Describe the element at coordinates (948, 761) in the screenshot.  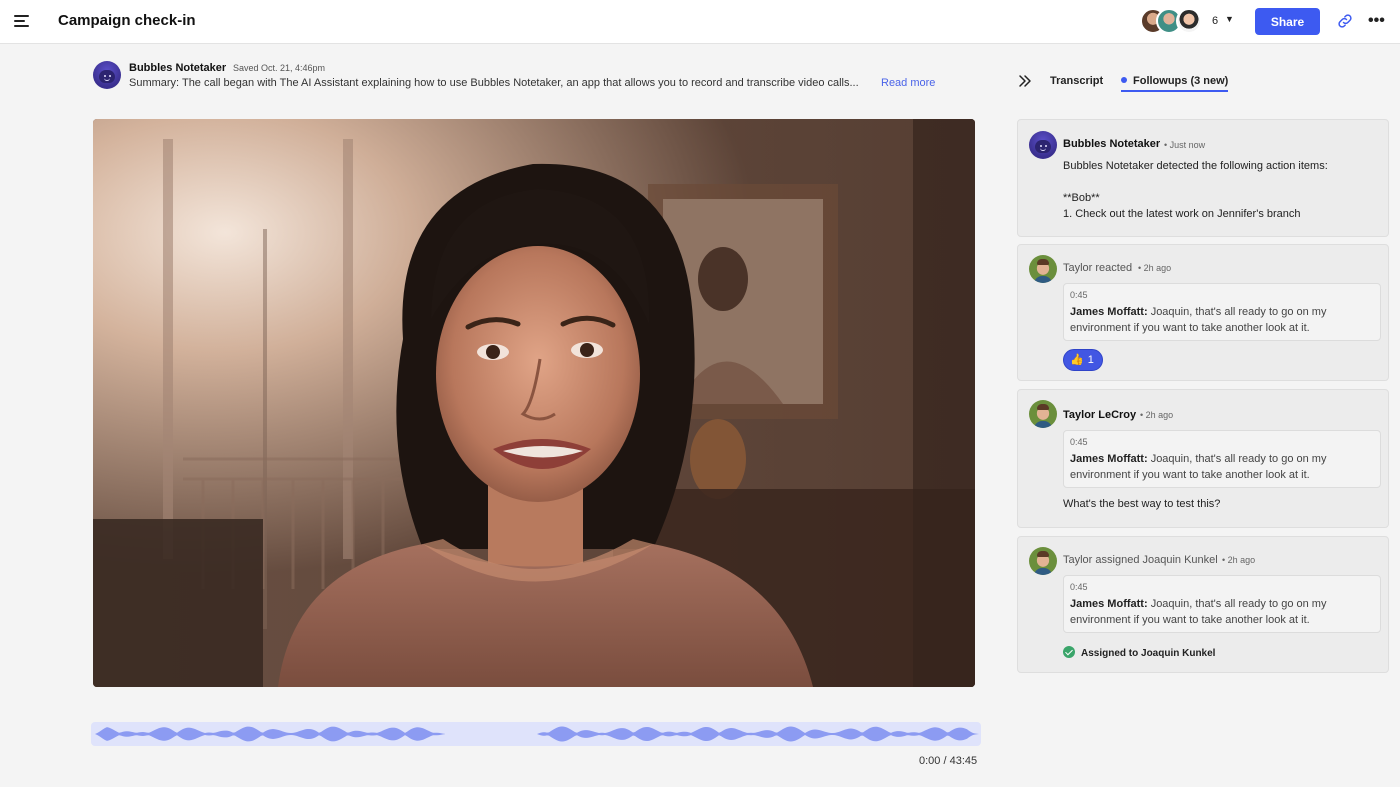
I see `time-display: 0:00 / 43:45` at that location.